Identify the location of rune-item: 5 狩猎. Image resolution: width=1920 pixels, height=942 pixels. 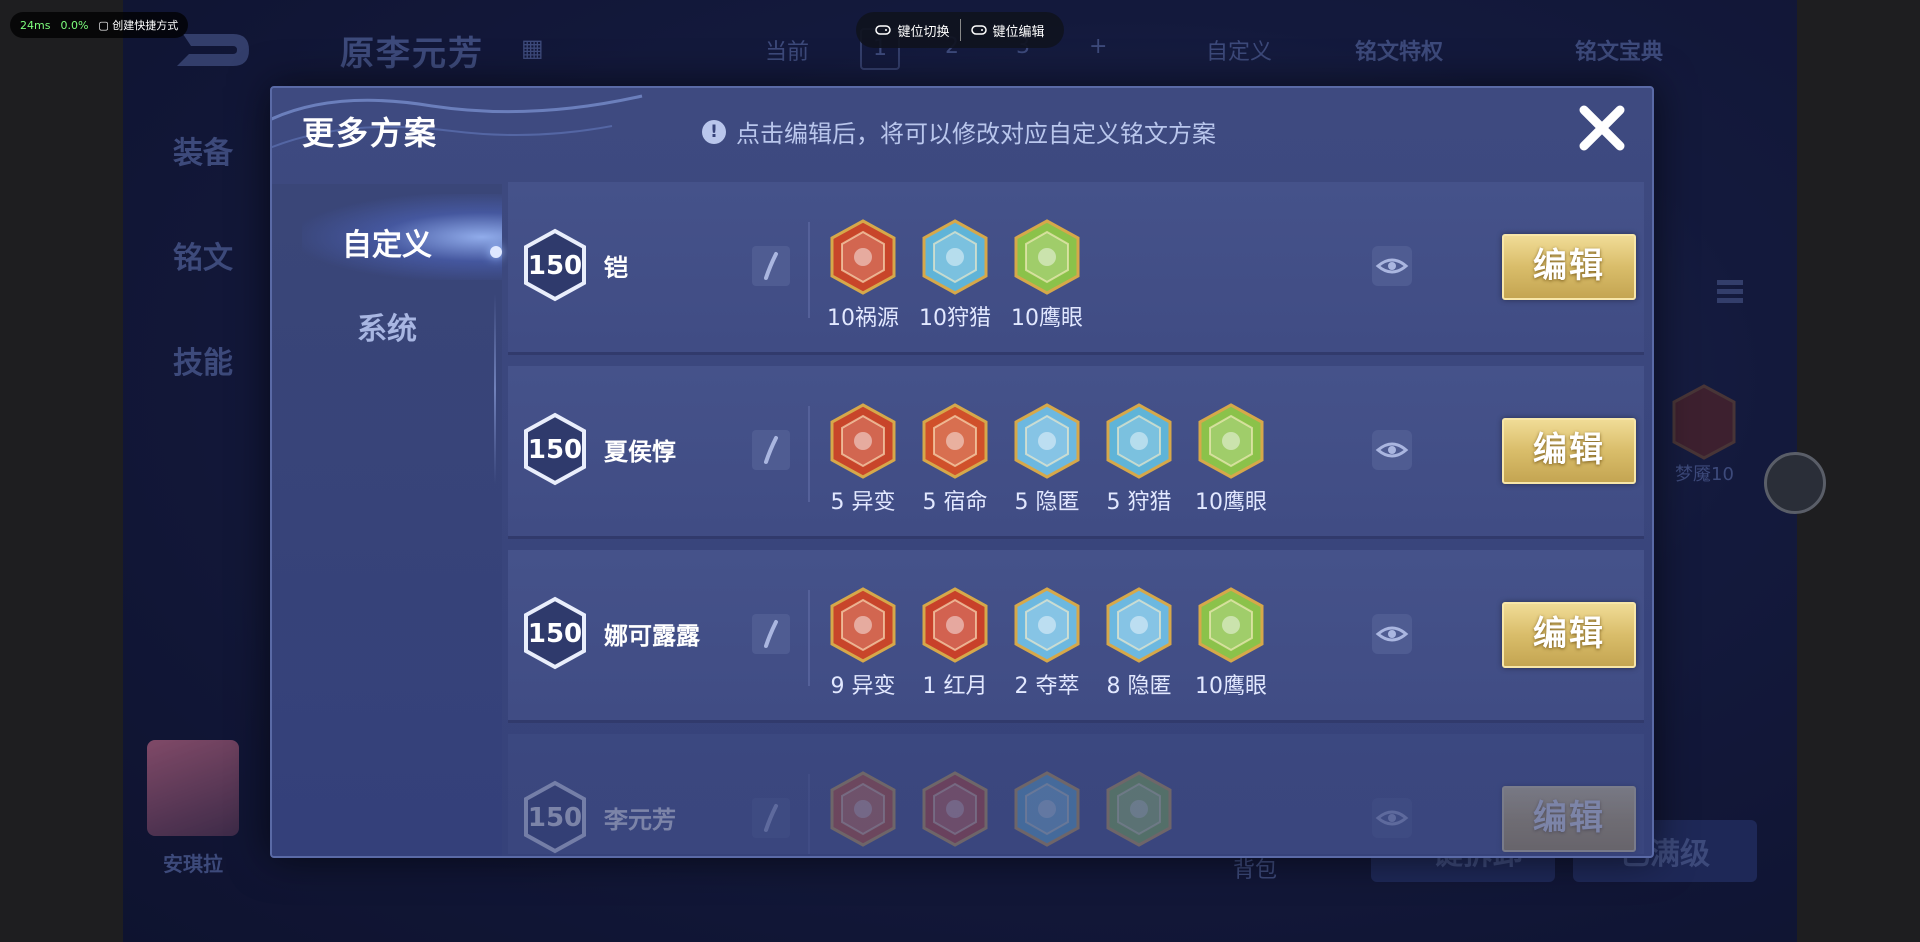
(1139, 462).